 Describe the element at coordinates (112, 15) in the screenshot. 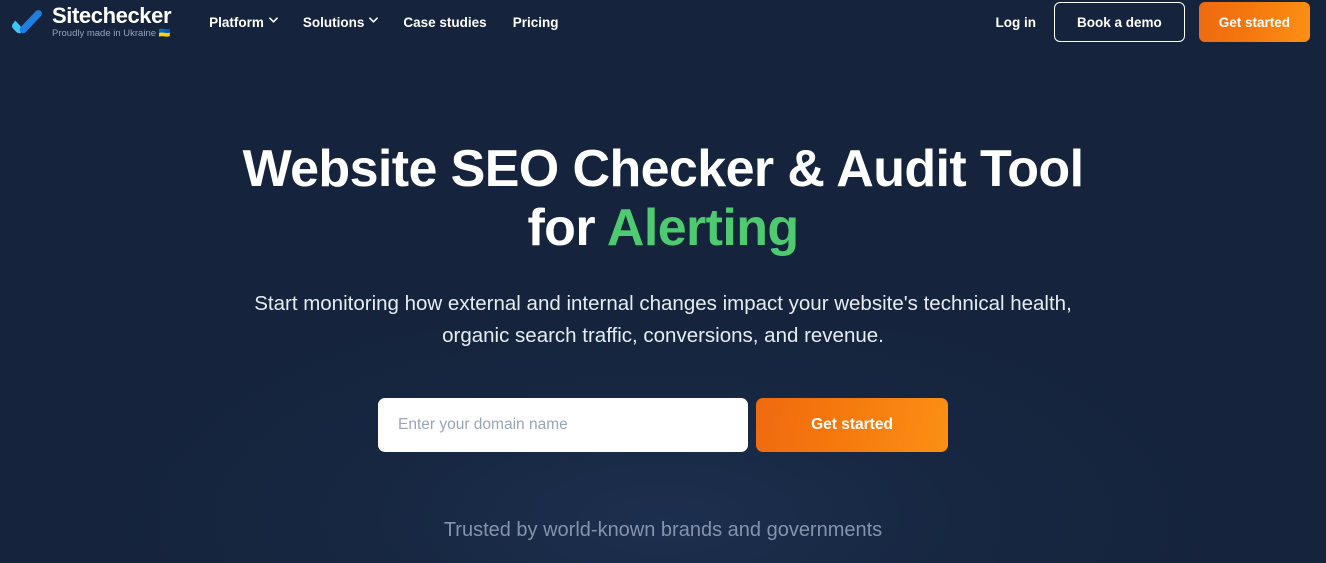

I see `brand-name: Sitechecker` at that location.